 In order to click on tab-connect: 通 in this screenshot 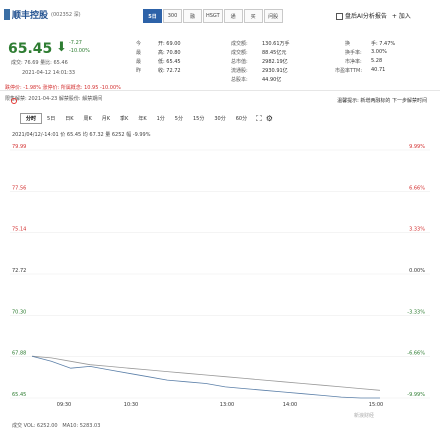, I will do `click(233, 16)`.